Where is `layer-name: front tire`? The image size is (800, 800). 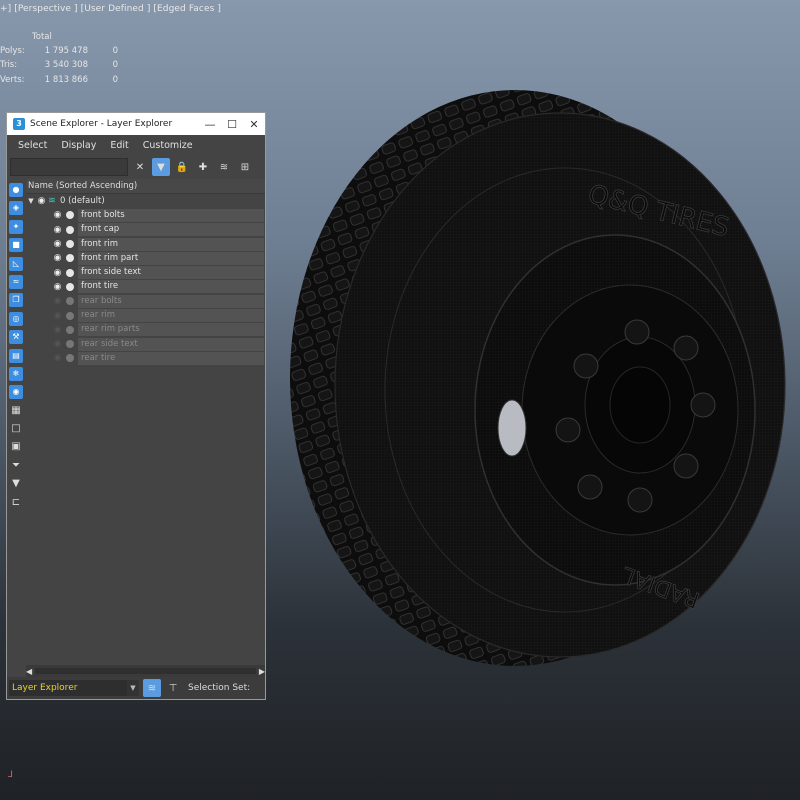 layer-name: front tire is located at coordinates (171, 287).